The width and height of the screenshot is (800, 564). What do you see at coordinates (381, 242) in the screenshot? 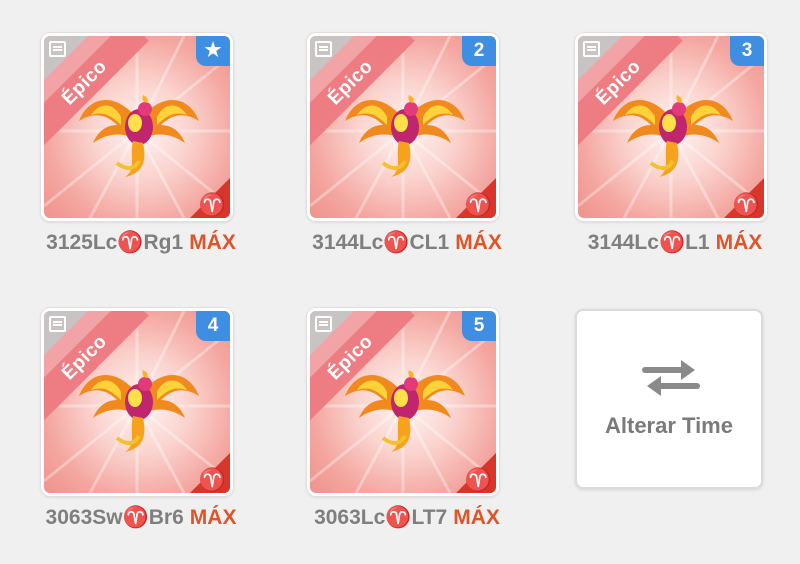
I see `monster-code: 3144Lc♈CL1` at bounding box center [381, 242].